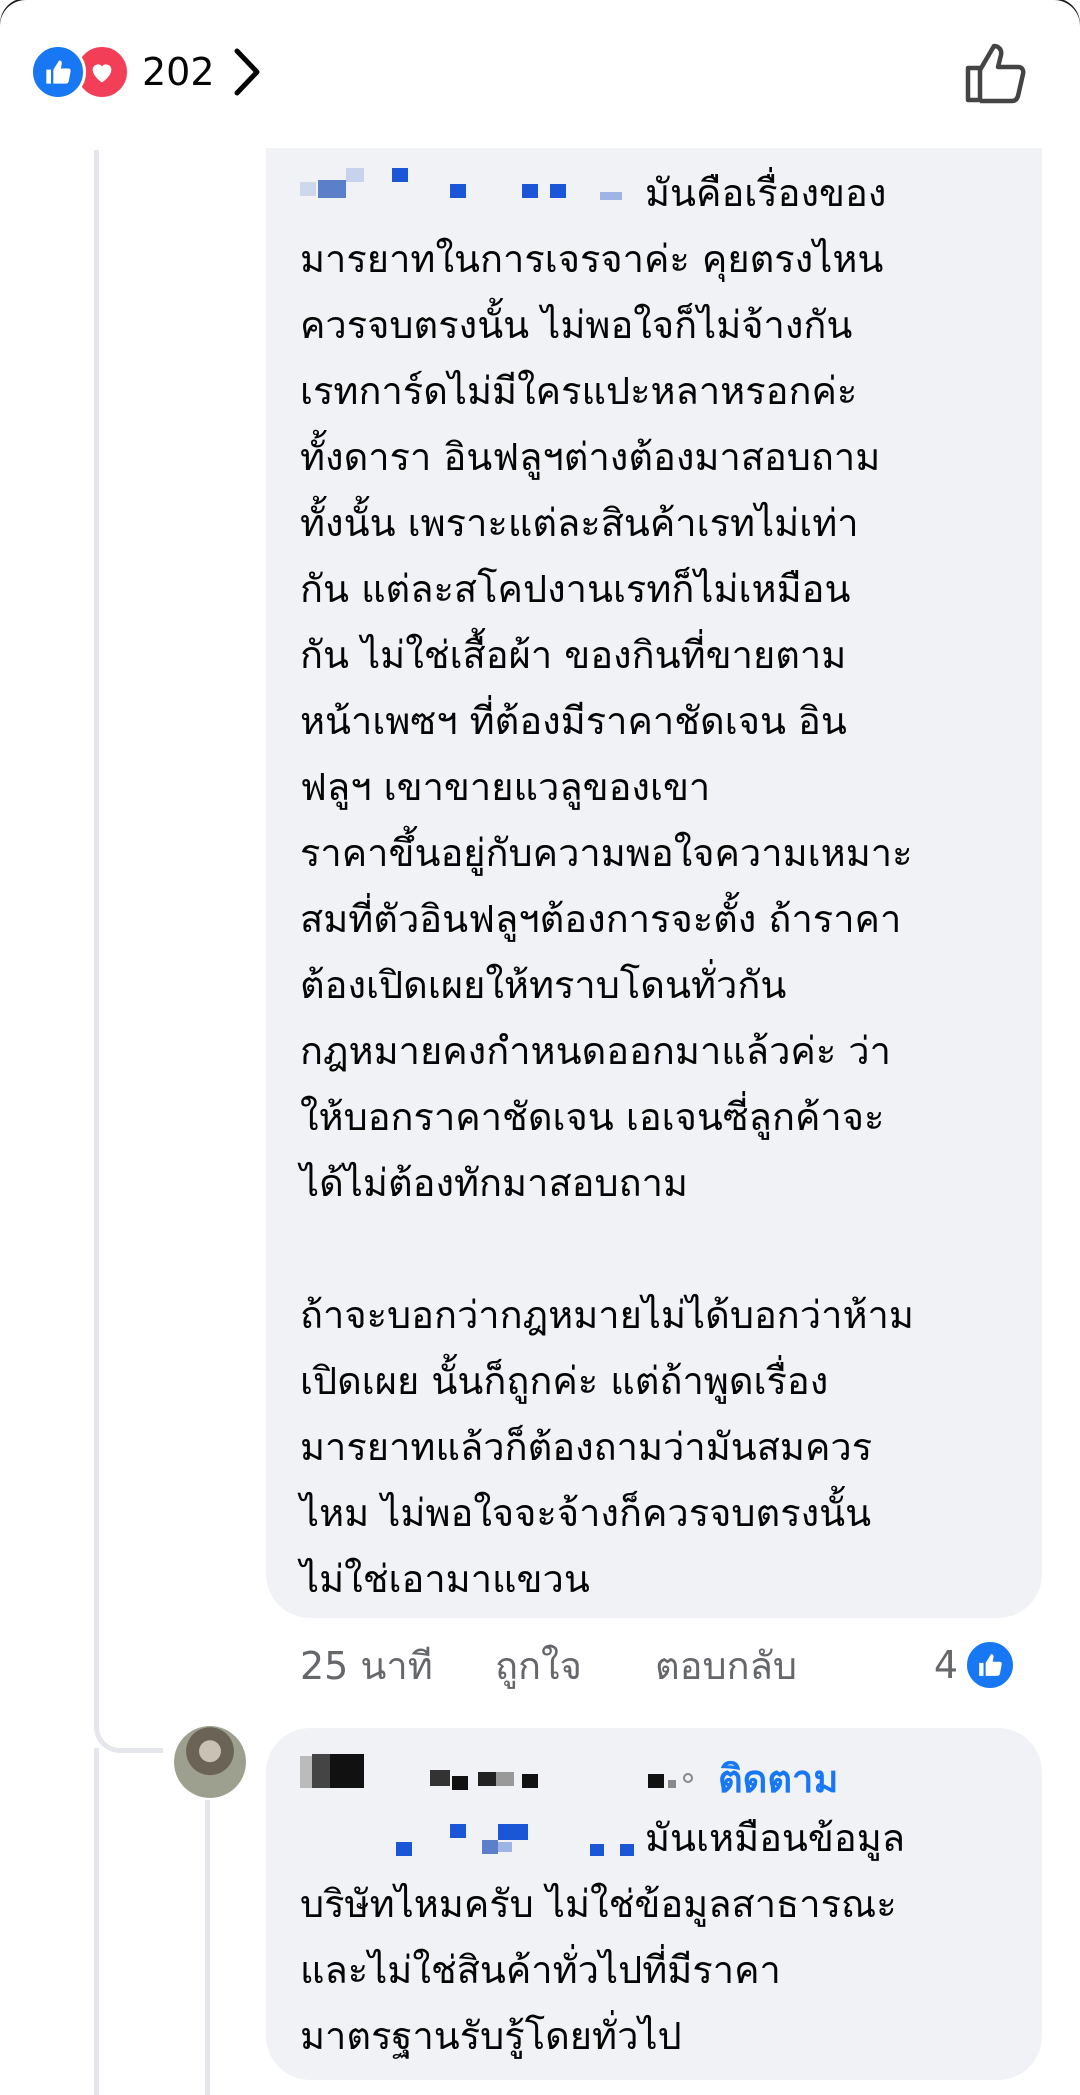 The image size is (1080, 2095). What do you see at coordinates (128, 1726) in the screenshot?
I see `thread-branch` at bounding box center [128, 1726].